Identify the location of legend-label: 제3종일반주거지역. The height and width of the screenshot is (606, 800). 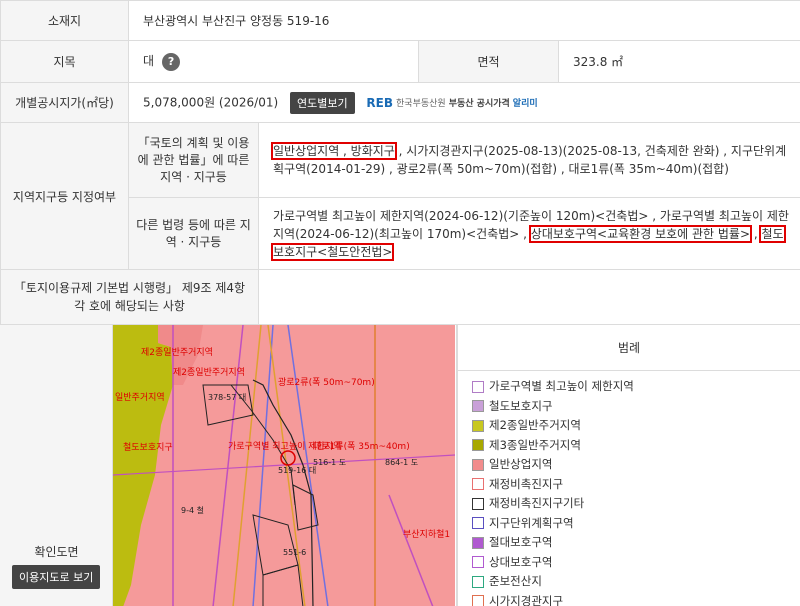
(535, 444).